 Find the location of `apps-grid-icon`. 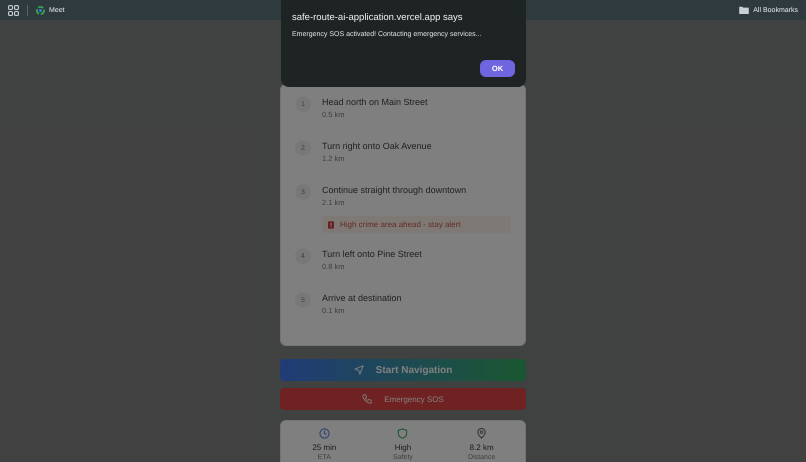

apps-grid-icon is located at coordinates (13, 10).